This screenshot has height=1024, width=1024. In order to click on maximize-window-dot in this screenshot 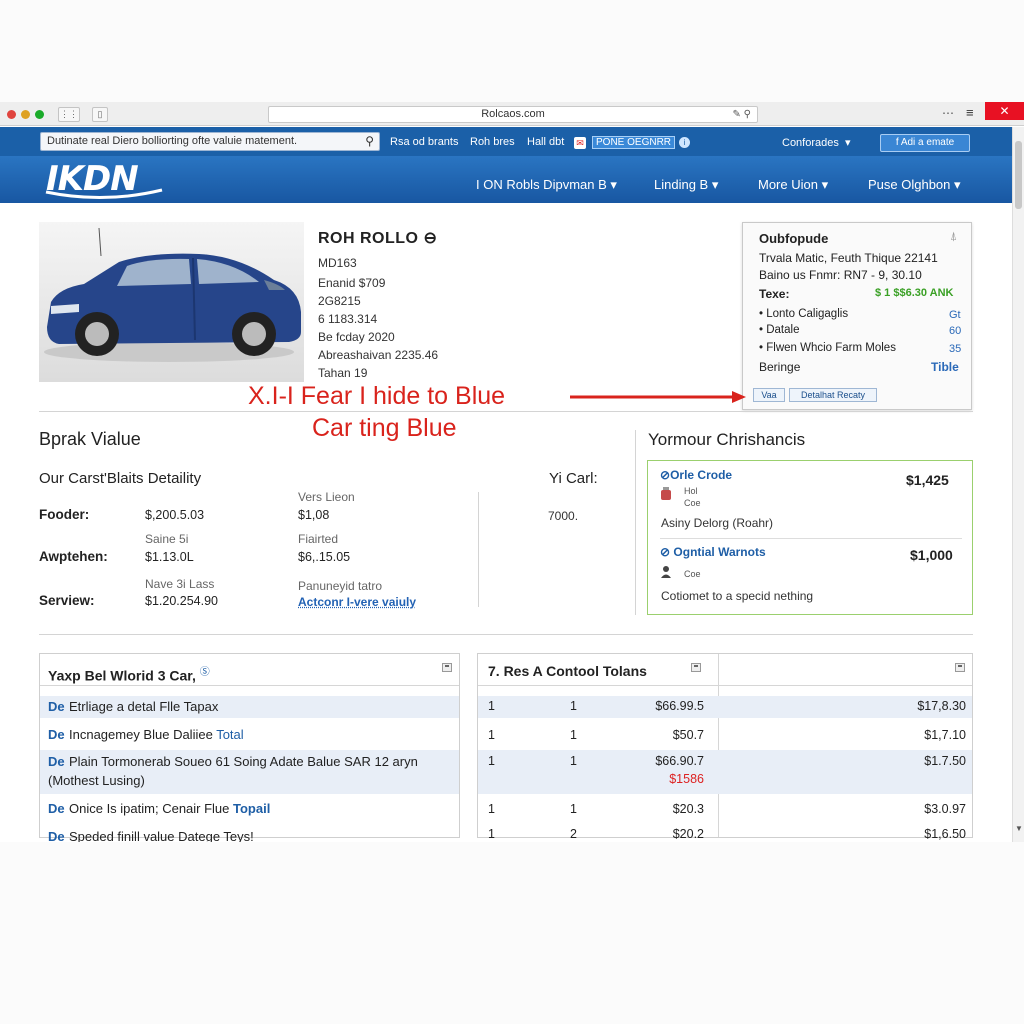, I will do `click(39, 114)`.